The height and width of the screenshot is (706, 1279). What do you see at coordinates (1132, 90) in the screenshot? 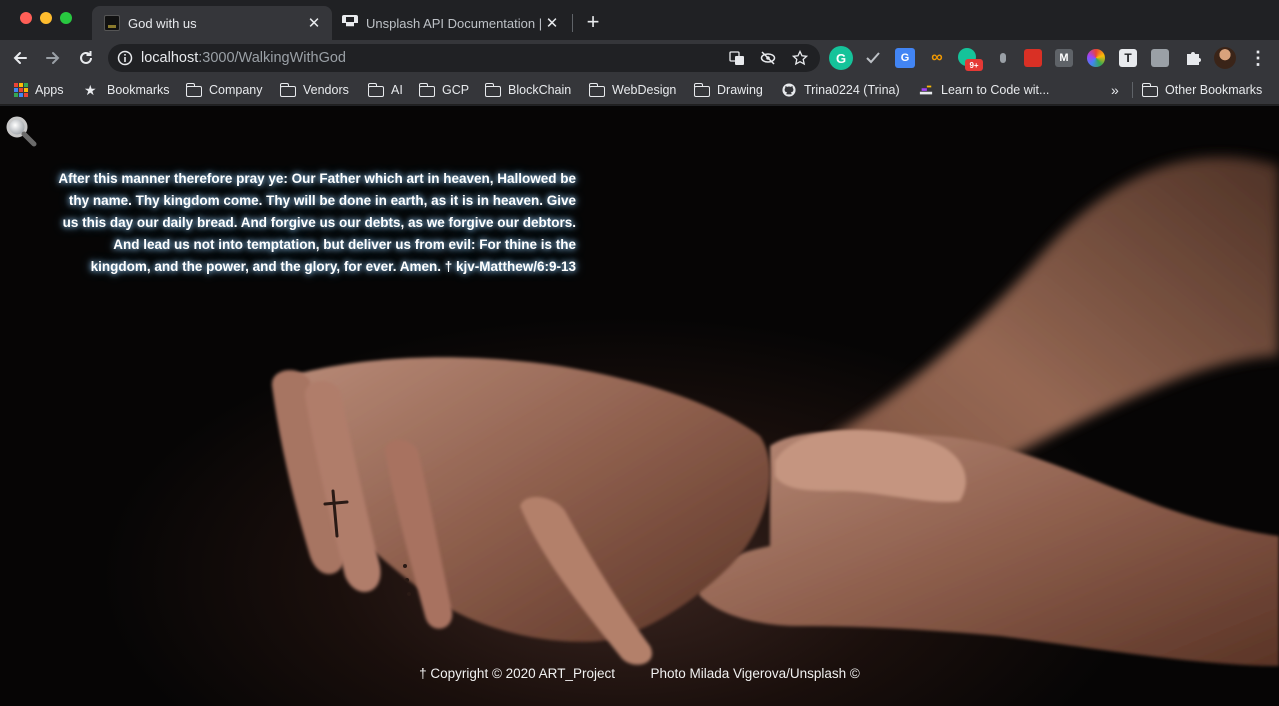
I see `bookmarks-divider` at bounding box center [1132, 90].